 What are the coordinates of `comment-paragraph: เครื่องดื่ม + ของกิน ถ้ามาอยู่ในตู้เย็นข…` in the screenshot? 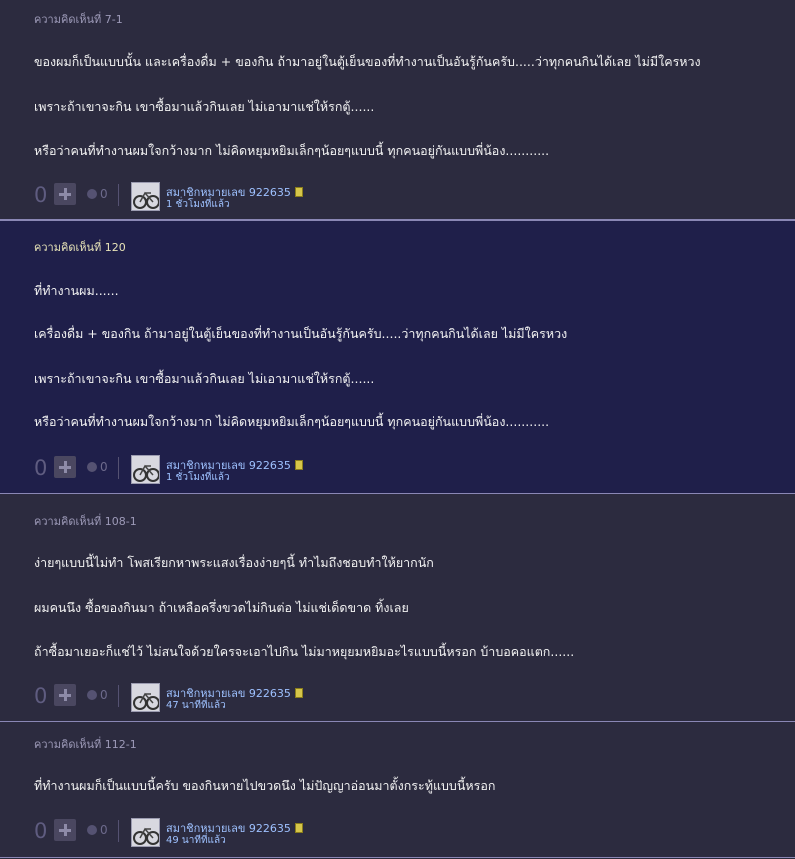 It's located at (301, 333).